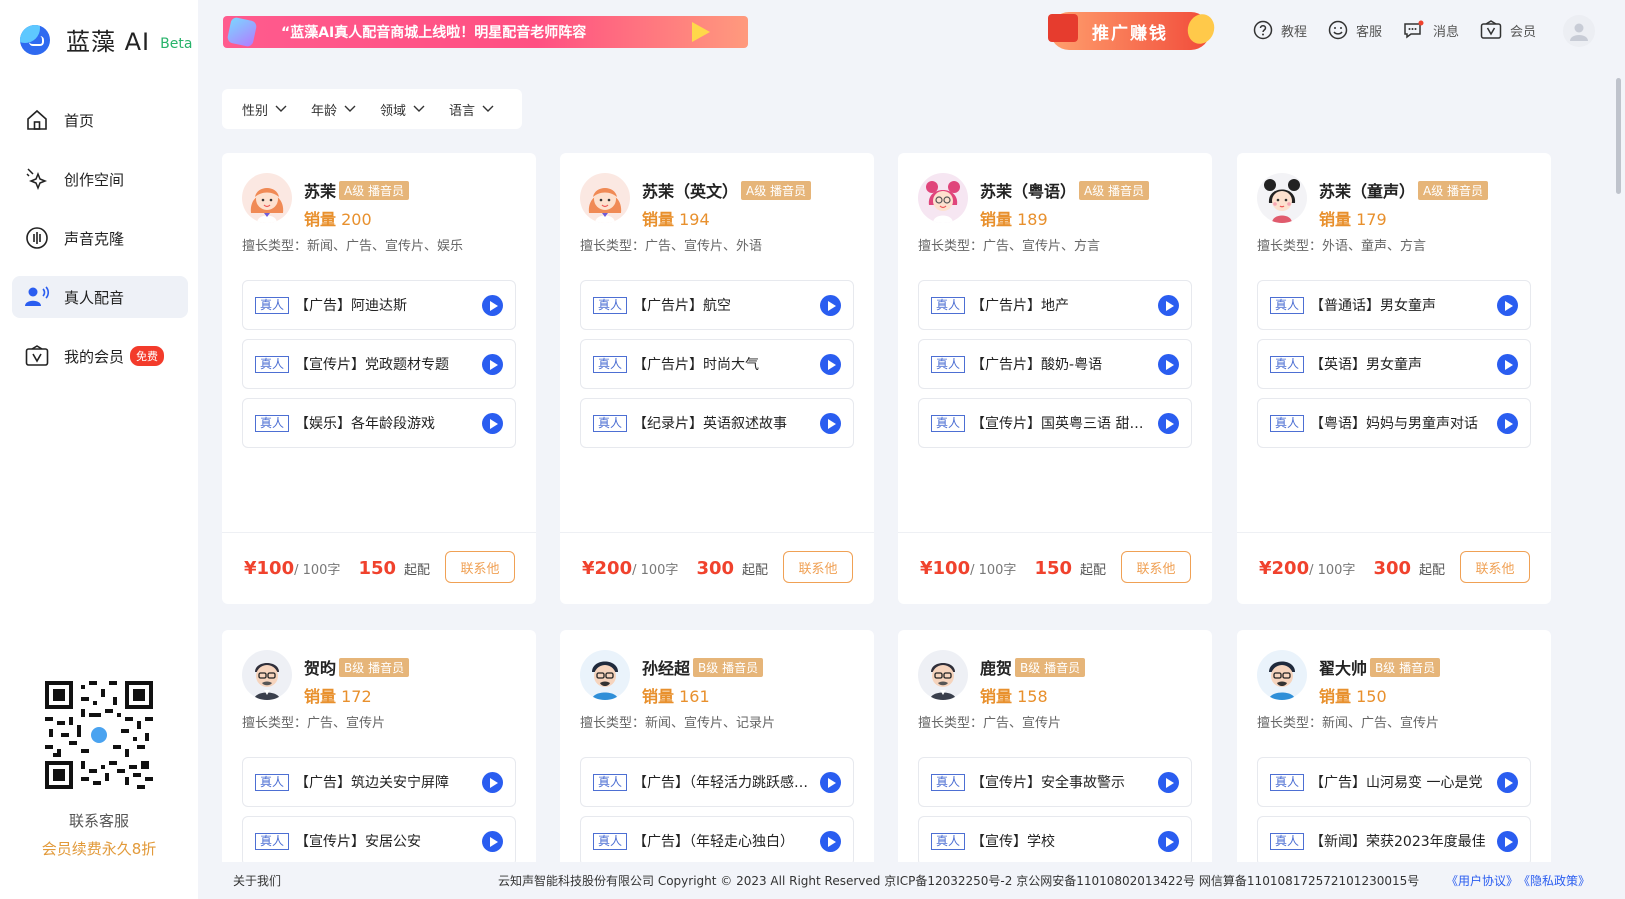  I want to click on voice-sample: 真人 【新闻】荣获2023年度最佳, so click(1394, 839).